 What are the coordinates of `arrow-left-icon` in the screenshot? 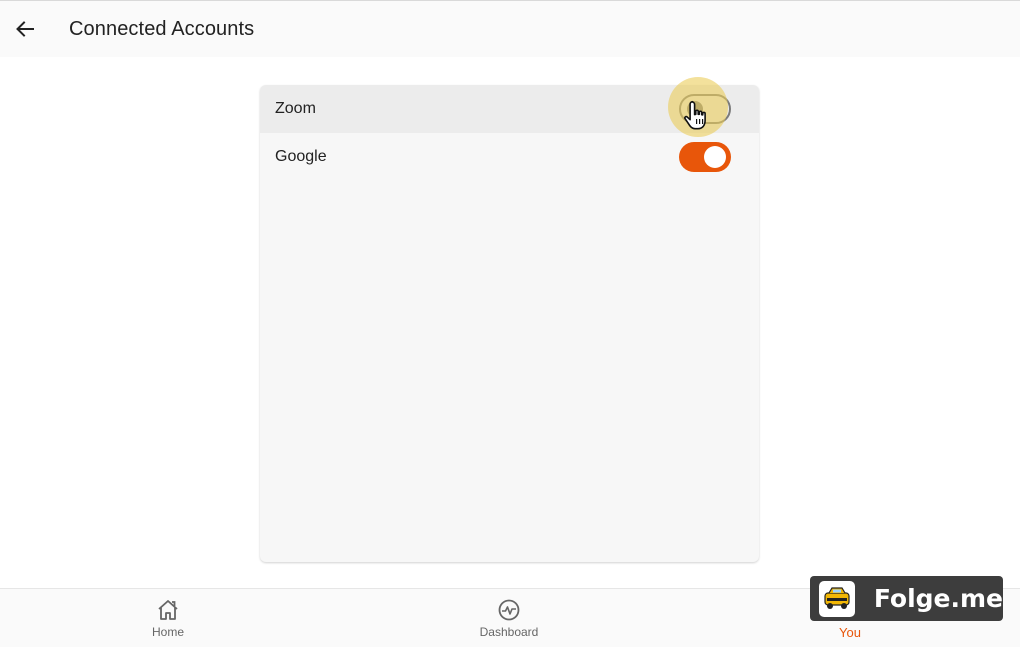 It's located at (25, 29).